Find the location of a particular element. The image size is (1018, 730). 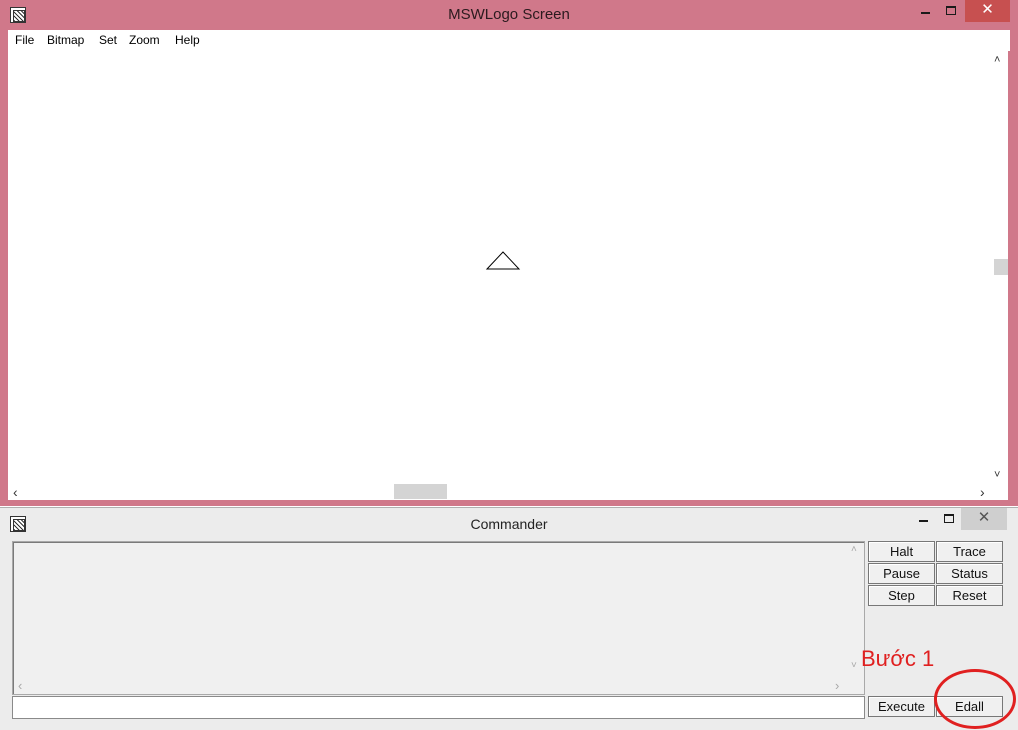

commander-maximize-button is located at coordinates (949, 519).